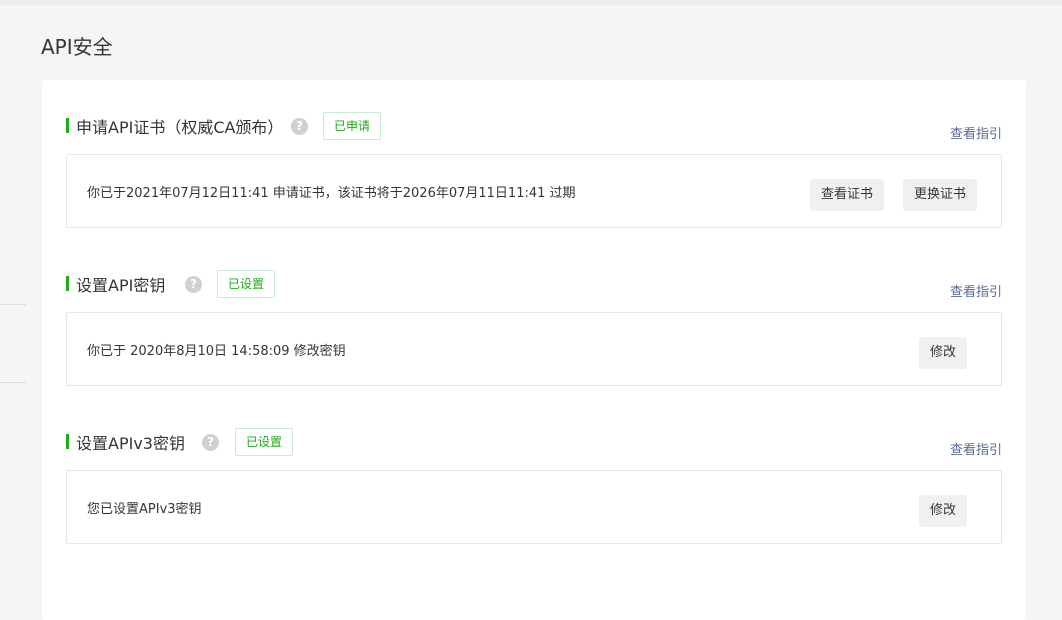 The height and width of the screenshot is (620, 1062). I want to click on section-title: 申请API证书（权威CA颁布）, so click(180, 127).